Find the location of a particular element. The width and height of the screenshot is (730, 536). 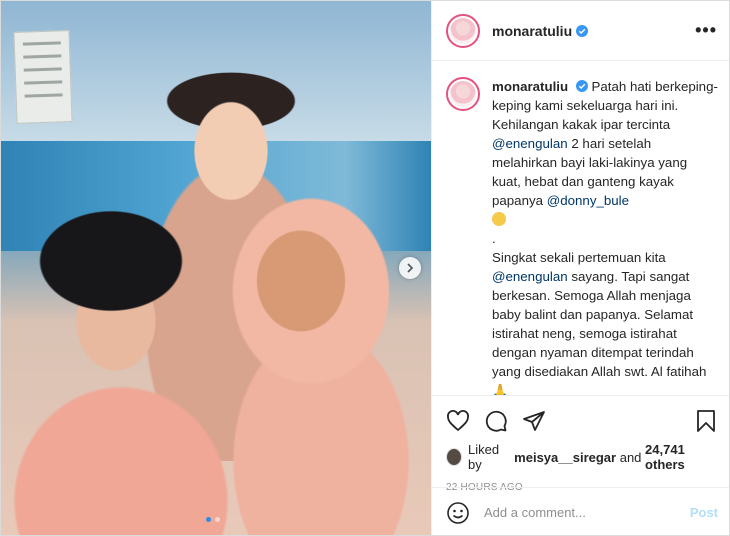

bookmark-icon is located at coordinates (706, 421).